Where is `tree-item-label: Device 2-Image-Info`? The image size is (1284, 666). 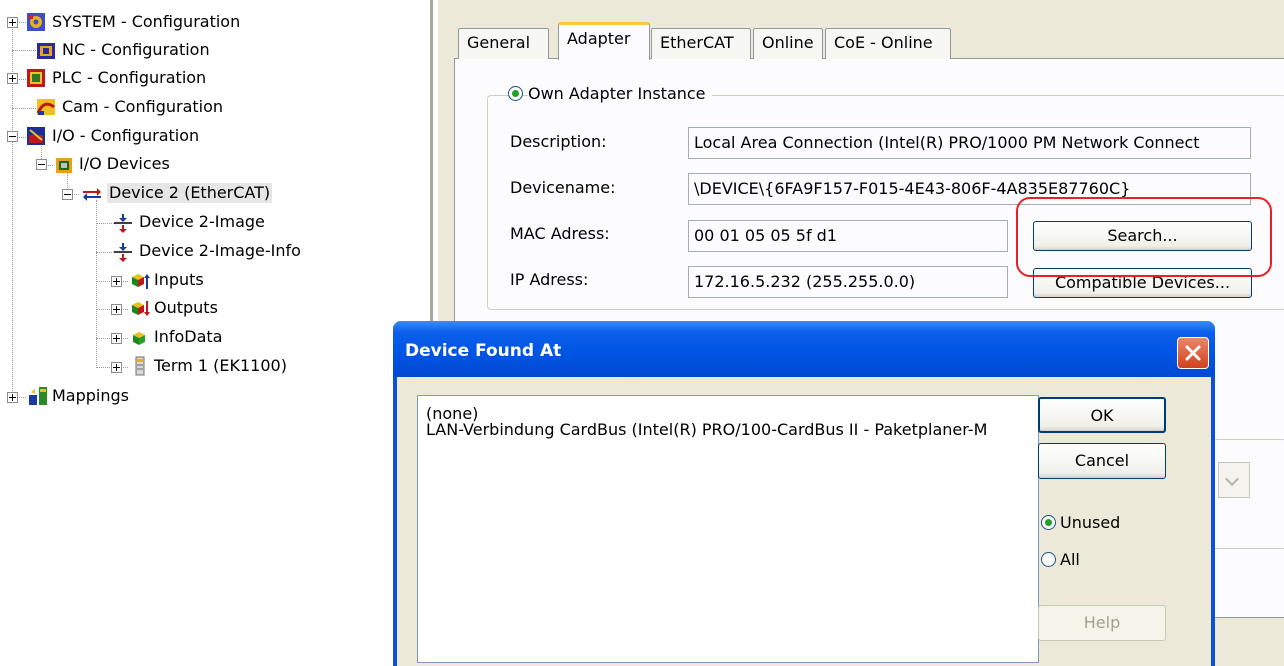 tree-item-label: Device 2-Image-Info is located at coordinates (220, 250).